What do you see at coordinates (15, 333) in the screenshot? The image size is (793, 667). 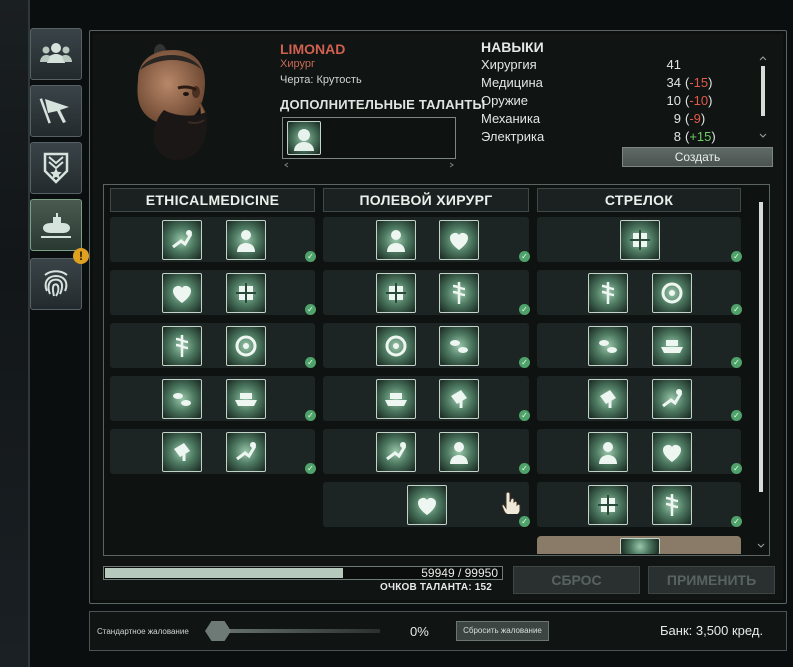 I see `background-left` at bounding box center [15, 333].